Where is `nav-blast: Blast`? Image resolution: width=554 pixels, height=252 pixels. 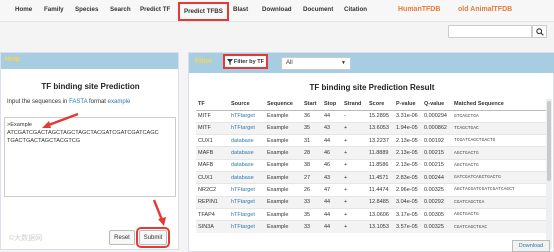 nav-blast: Blast is located at coordinates (240, 9).